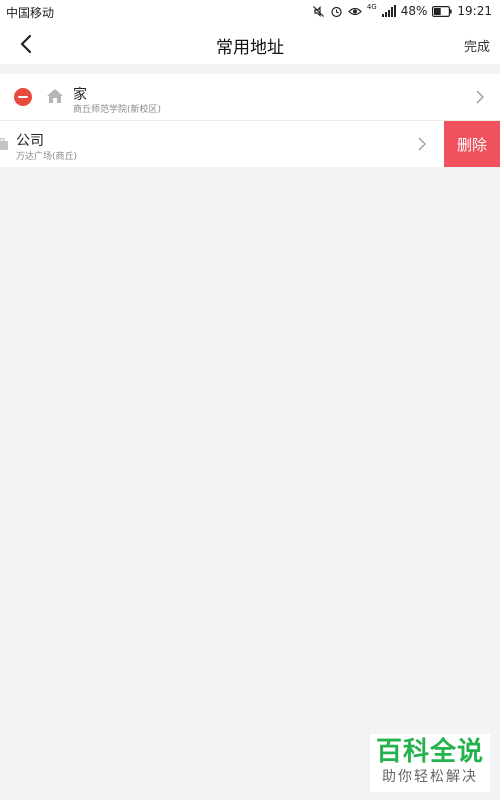  Describe the element at coordinates (80, 95) in the screenshot. I see `address-name: 家` at that location.